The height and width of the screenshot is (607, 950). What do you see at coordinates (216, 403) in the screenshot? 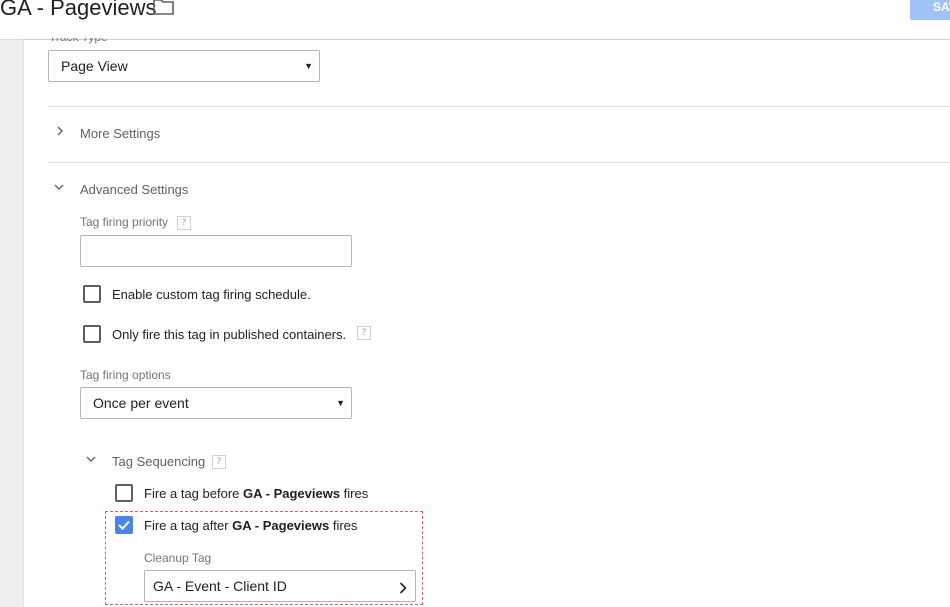
I see `tag-firing-options-select: Once per event ▼` at bounding box center [216, 403].